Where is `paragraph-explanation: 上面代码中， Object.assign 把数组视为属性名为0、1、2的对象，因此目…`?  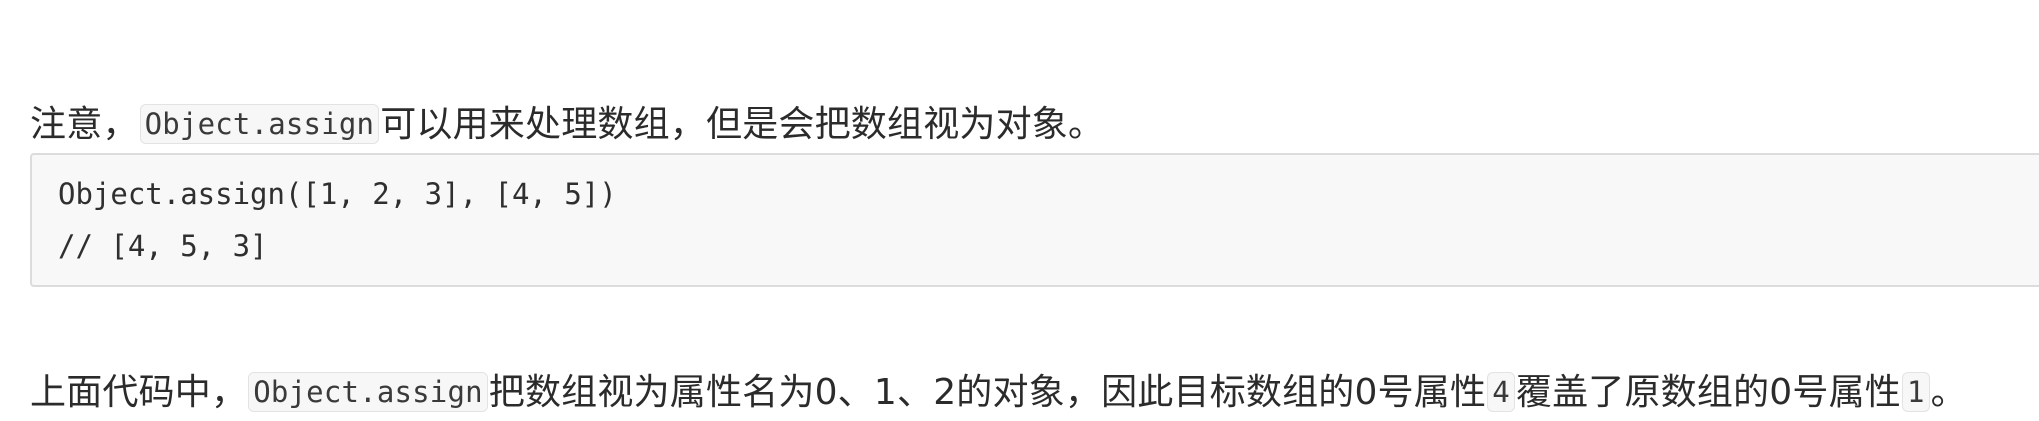
paragraph-explanation: 上面代码中， Object.assign 把数组视为属性名为0、1、2的对象，因此目… is located at coordinates (998, 392).